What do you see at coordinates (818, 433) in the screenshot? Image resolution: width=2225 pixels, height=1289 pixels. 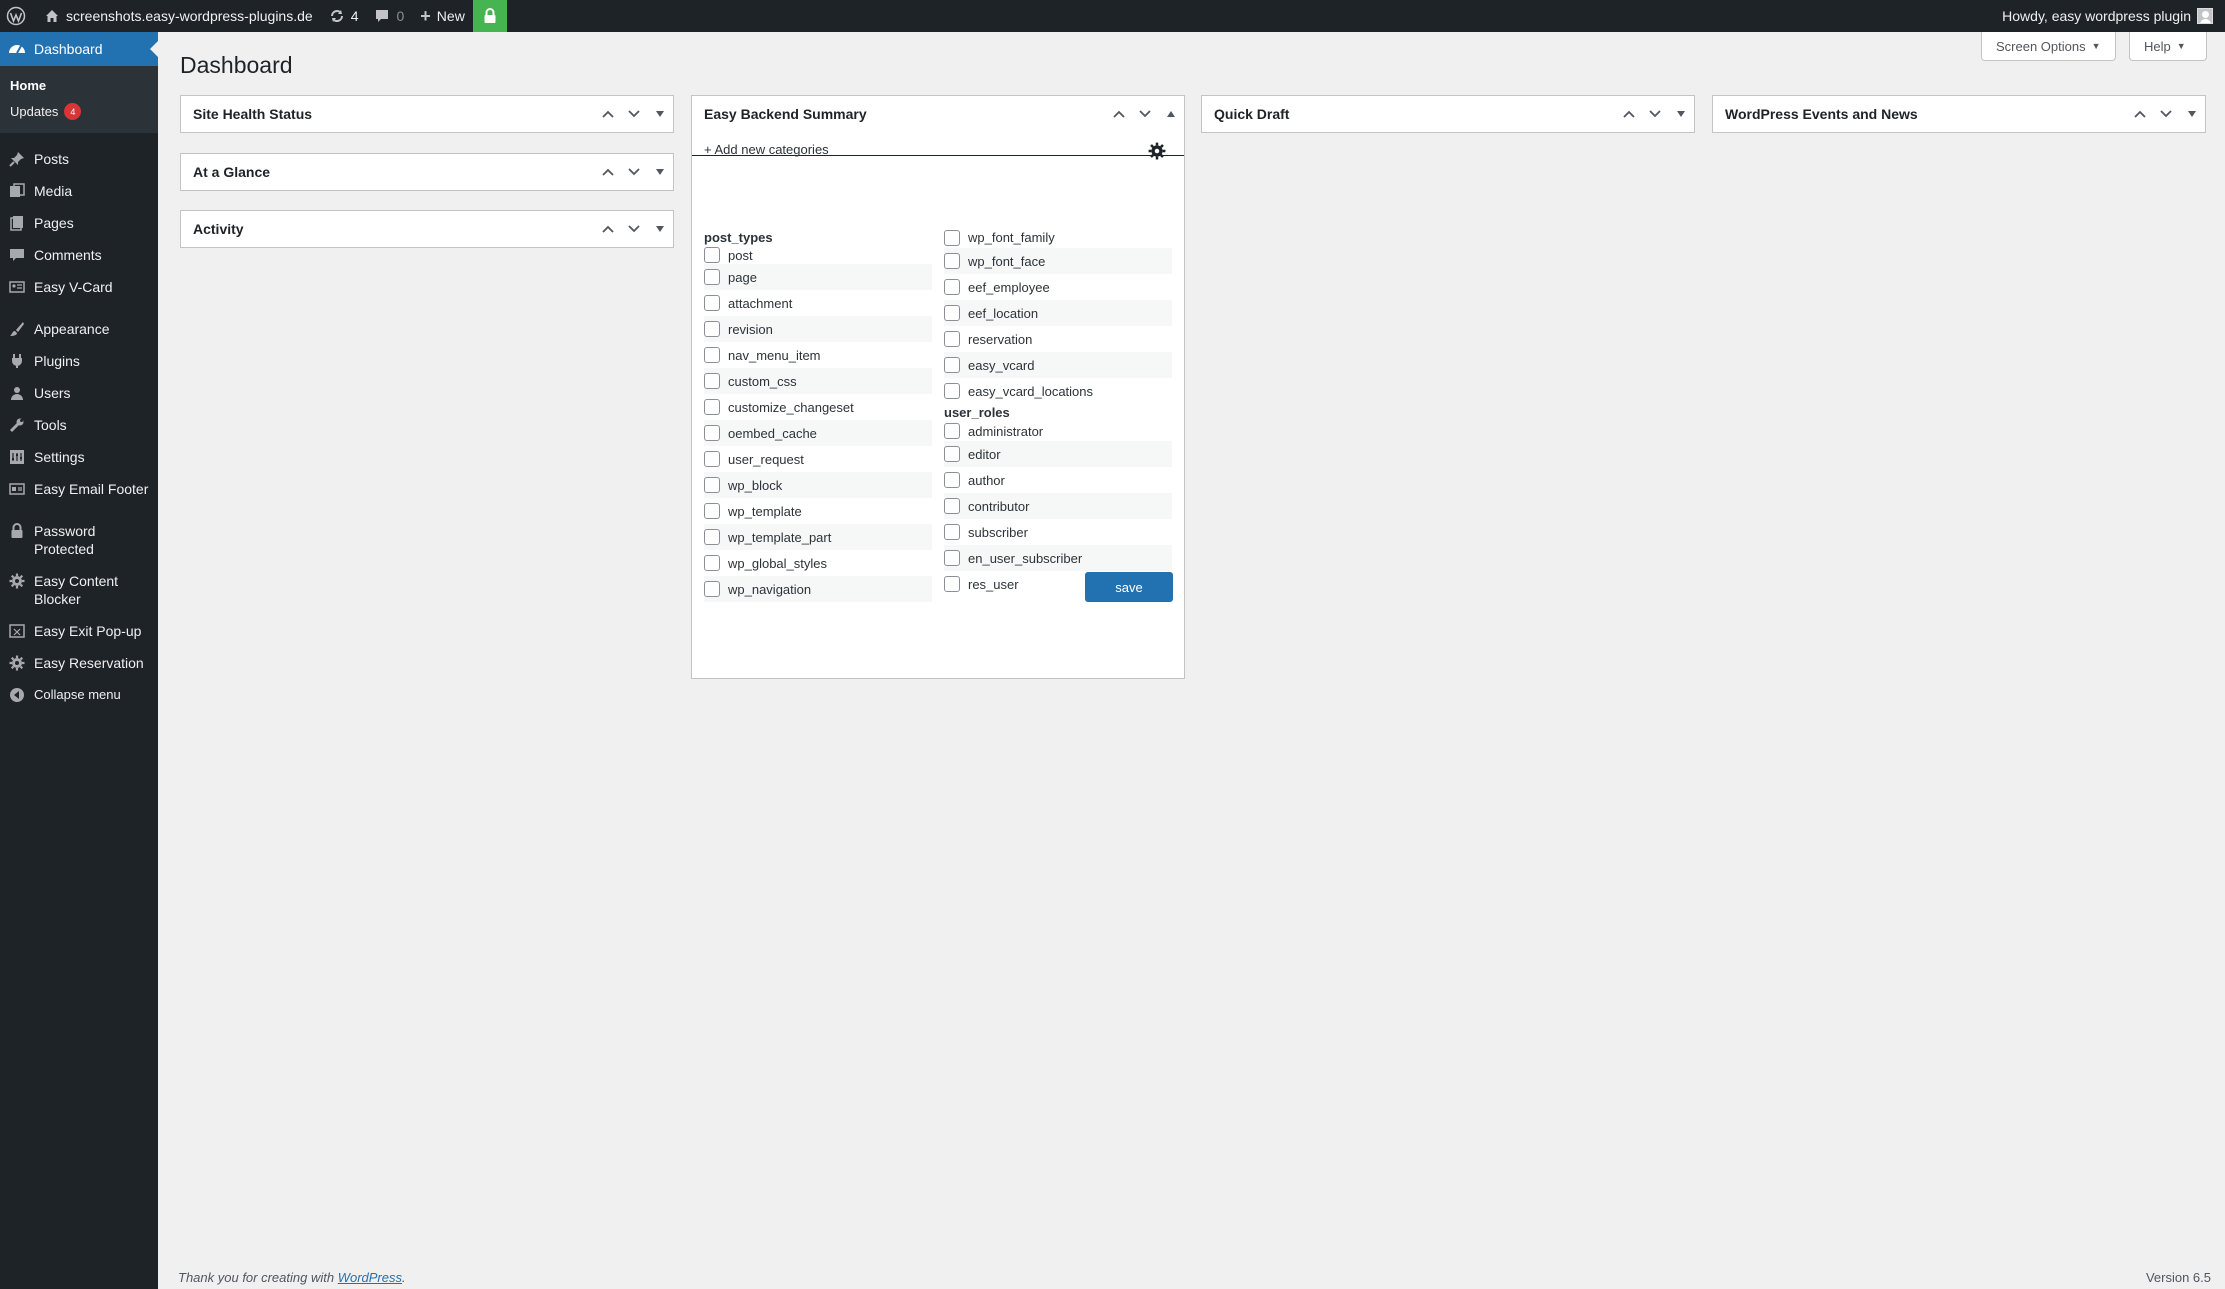 I see `checkbox-row: oembed_cache` at bounding box center [818, 433].